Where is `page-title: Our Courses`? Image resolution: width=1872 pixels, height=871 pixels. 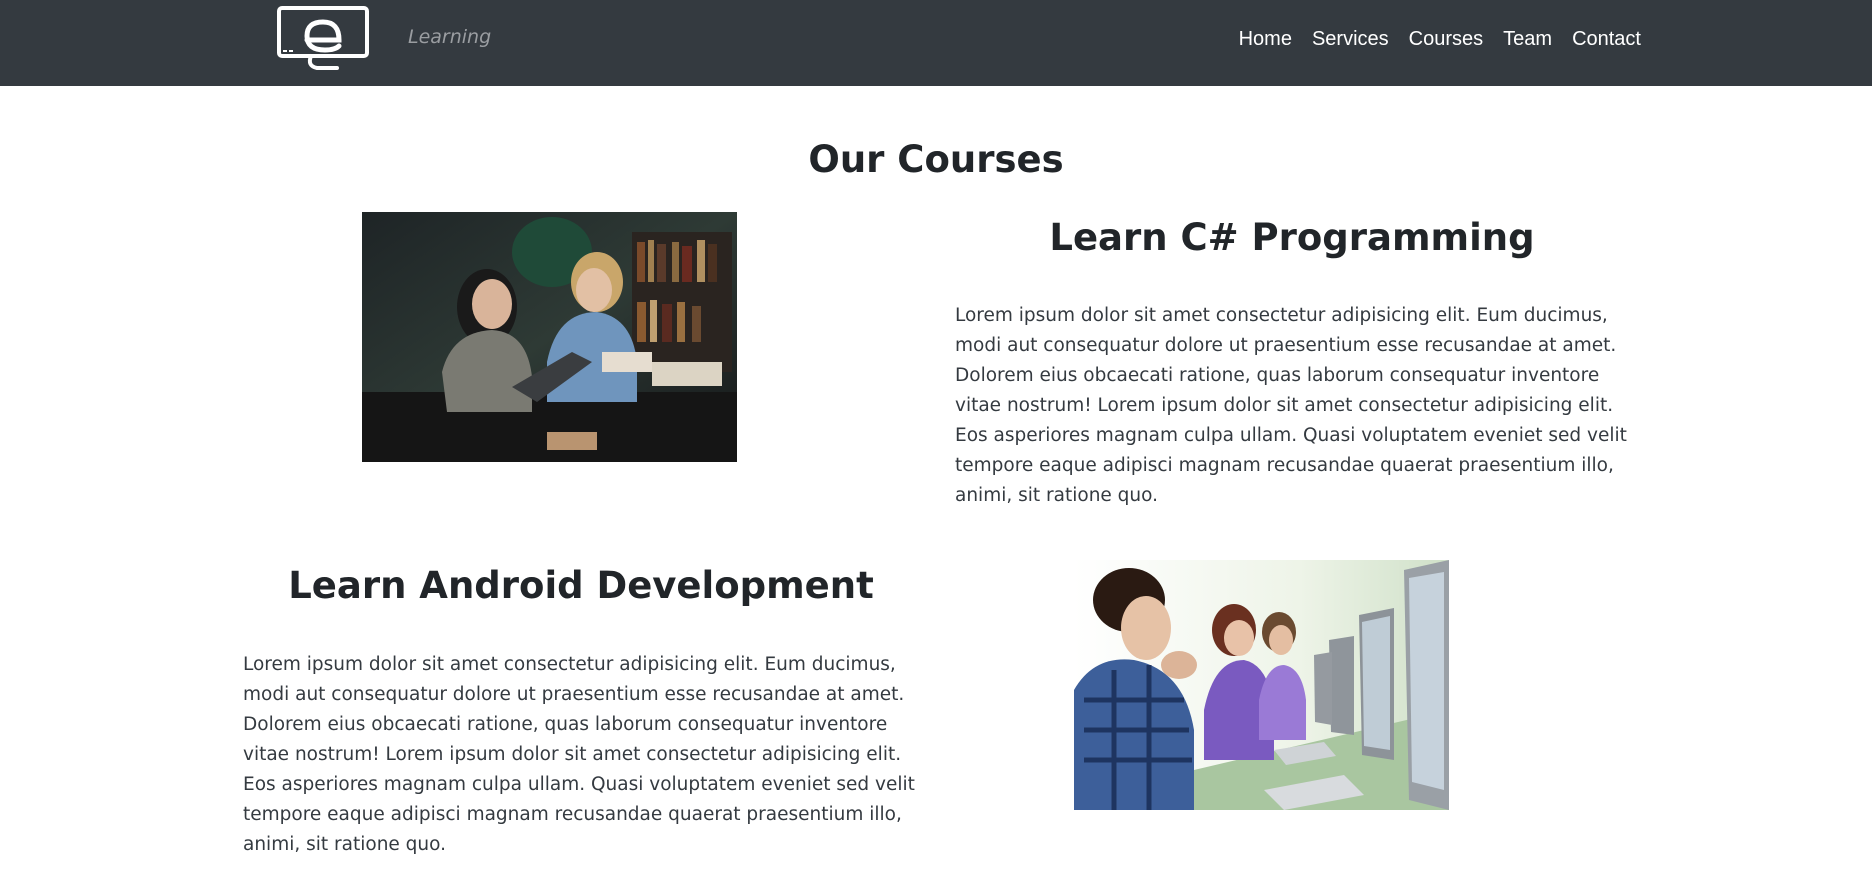
page-title: Our Courses is located at coordinates (936, 159).